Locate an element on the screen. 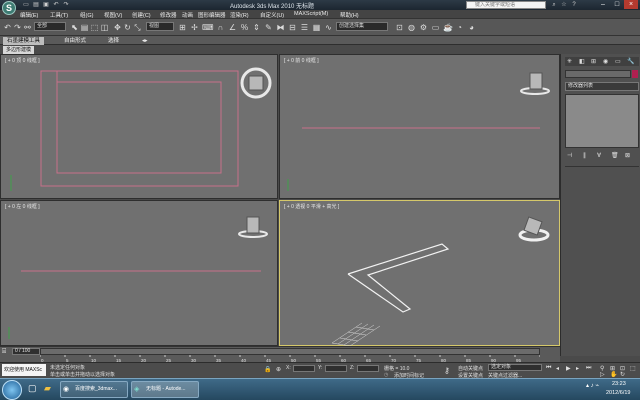 The image size is (640, 400). ref-coord-dropdown: 视图 is located at coordinates (160, 26).